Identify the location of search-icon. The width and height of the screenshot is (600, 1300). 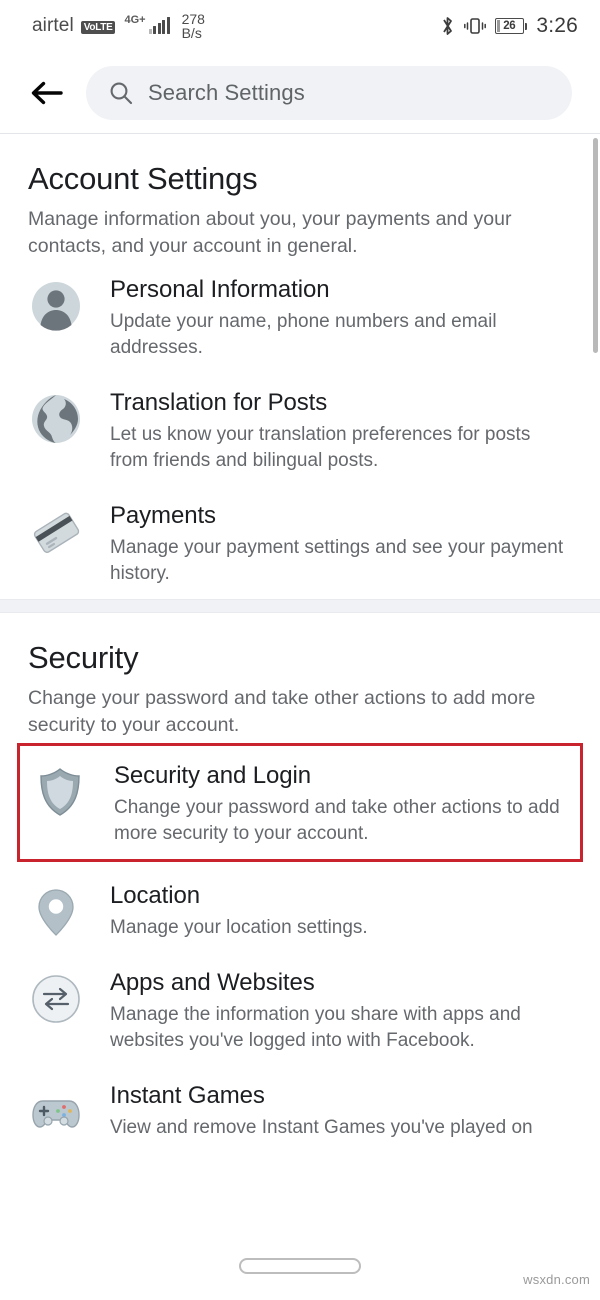
(121, 93).